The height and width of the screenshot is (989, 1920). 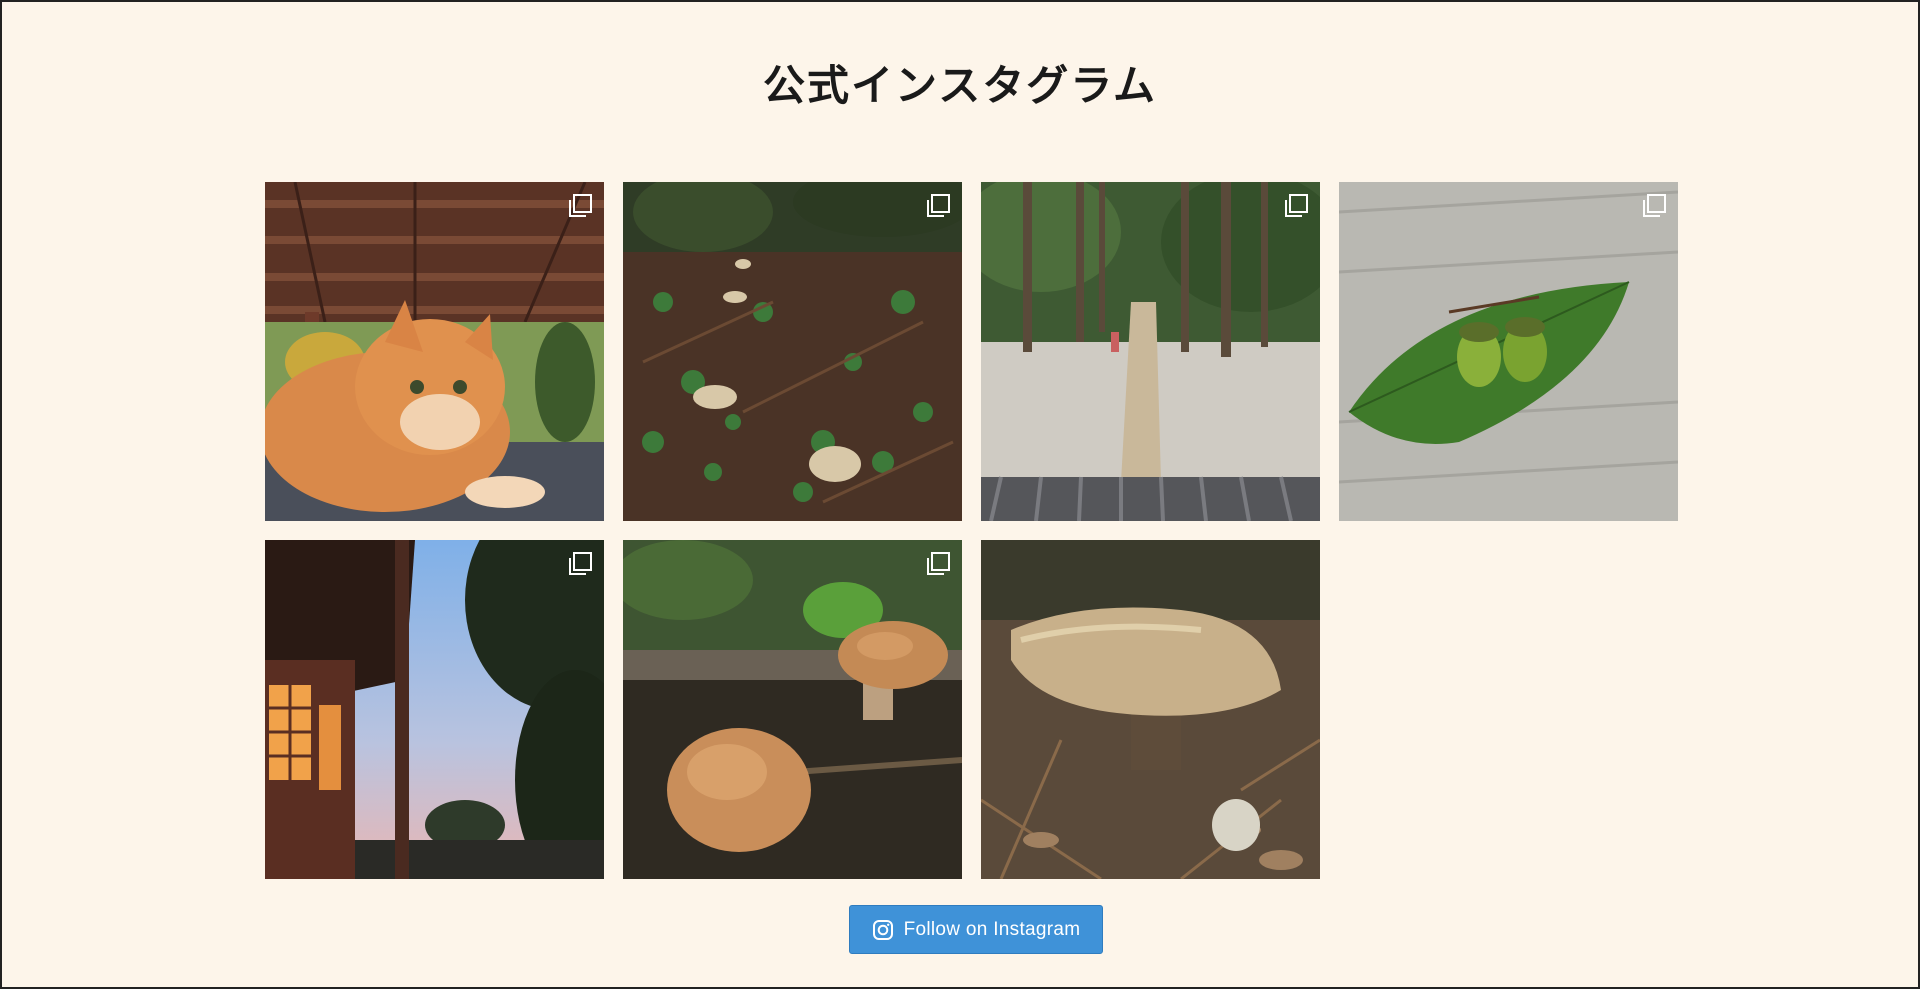 I want to click on post-image-cat, so click(x=434, y=351).